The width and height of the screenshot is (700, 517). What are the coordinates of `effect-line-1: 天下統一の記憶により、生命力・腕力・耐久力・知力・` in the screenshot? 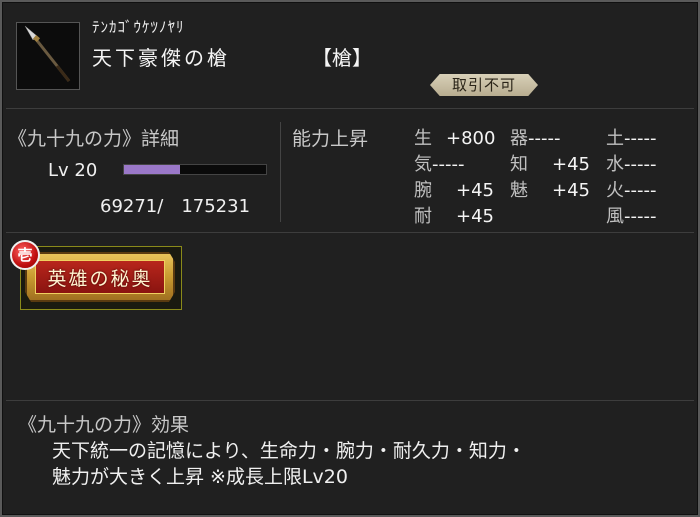 It's located at (289, 451).